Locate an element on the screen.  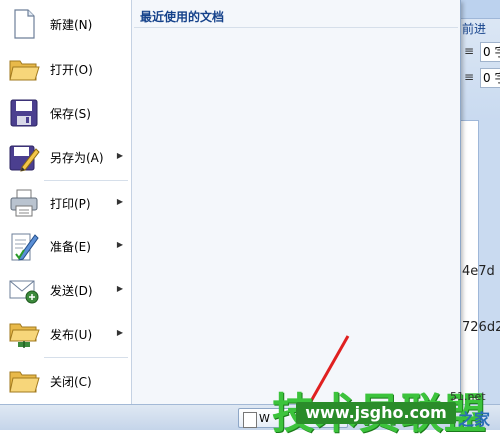
watermark-suffix: 之家 is located at coordinates (474, 419).